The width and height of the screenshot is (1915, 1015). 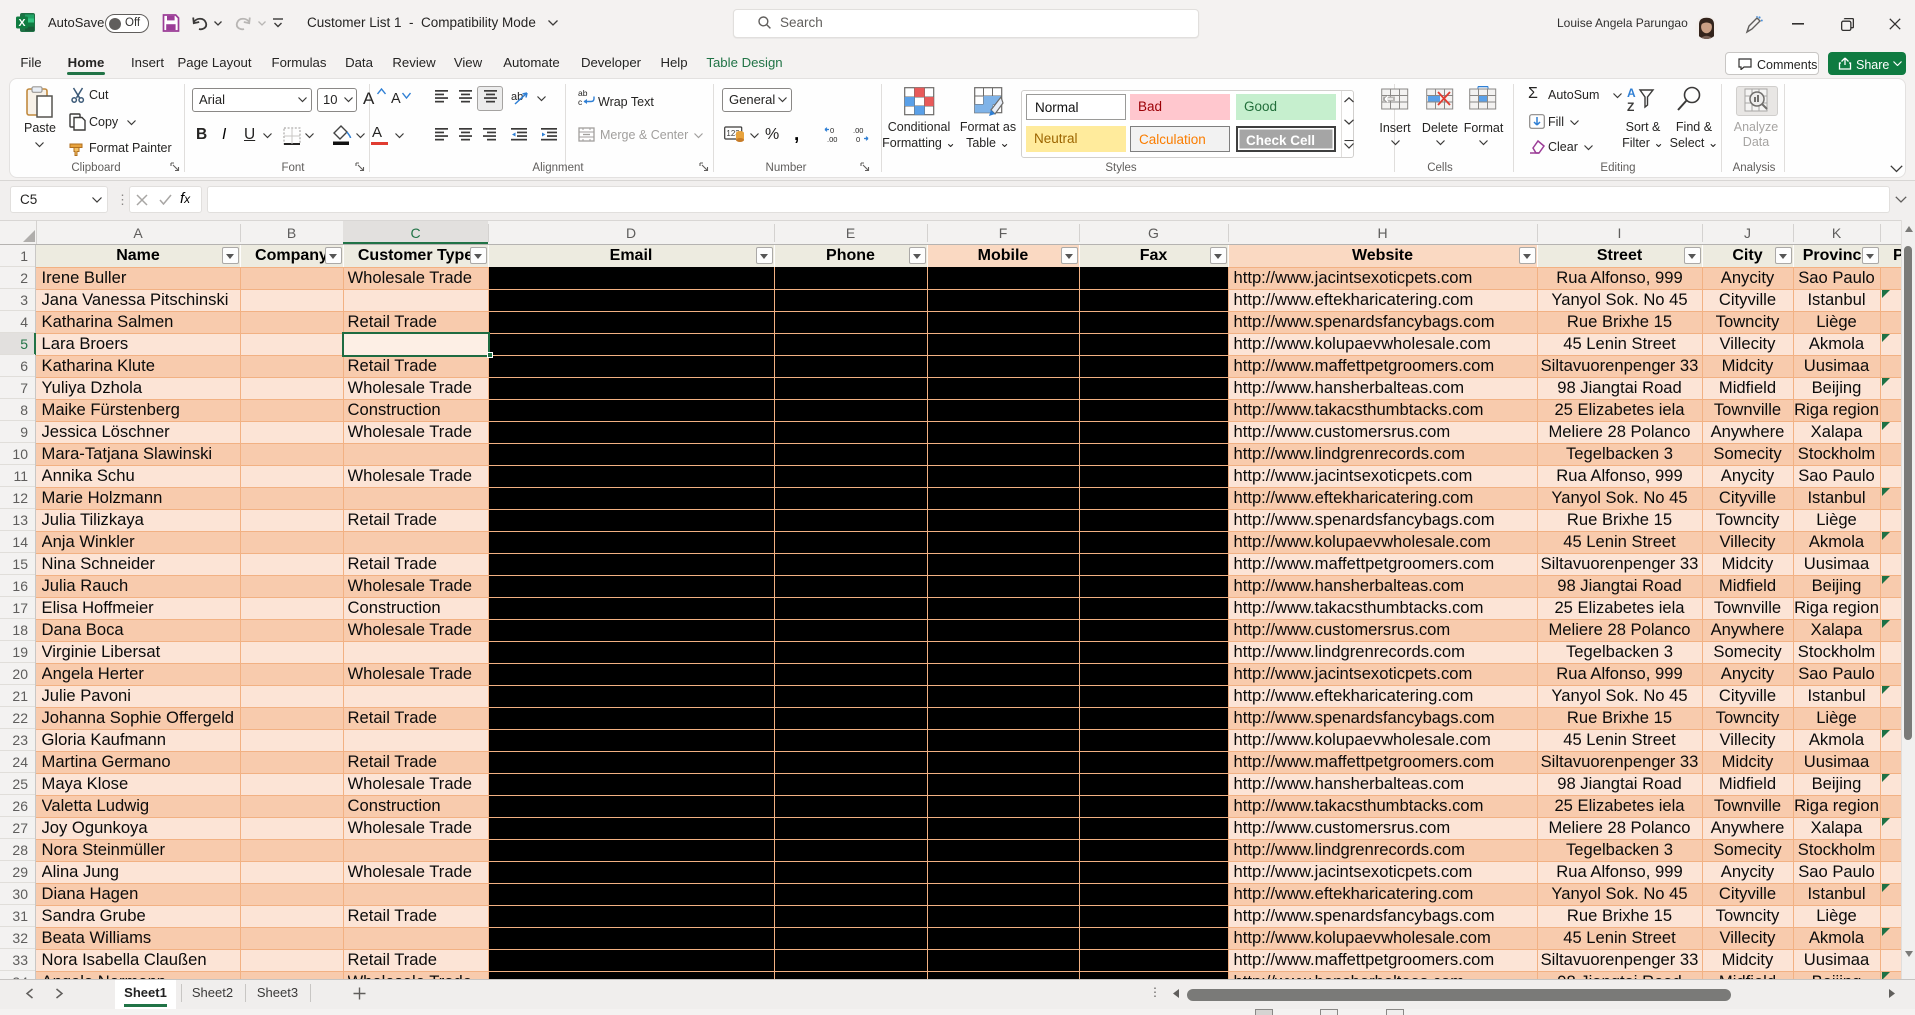 What do you see at coordinates (1630, 106) in the screenshot?
I see `svg-text: Z` at bounding box center [1630, 106].